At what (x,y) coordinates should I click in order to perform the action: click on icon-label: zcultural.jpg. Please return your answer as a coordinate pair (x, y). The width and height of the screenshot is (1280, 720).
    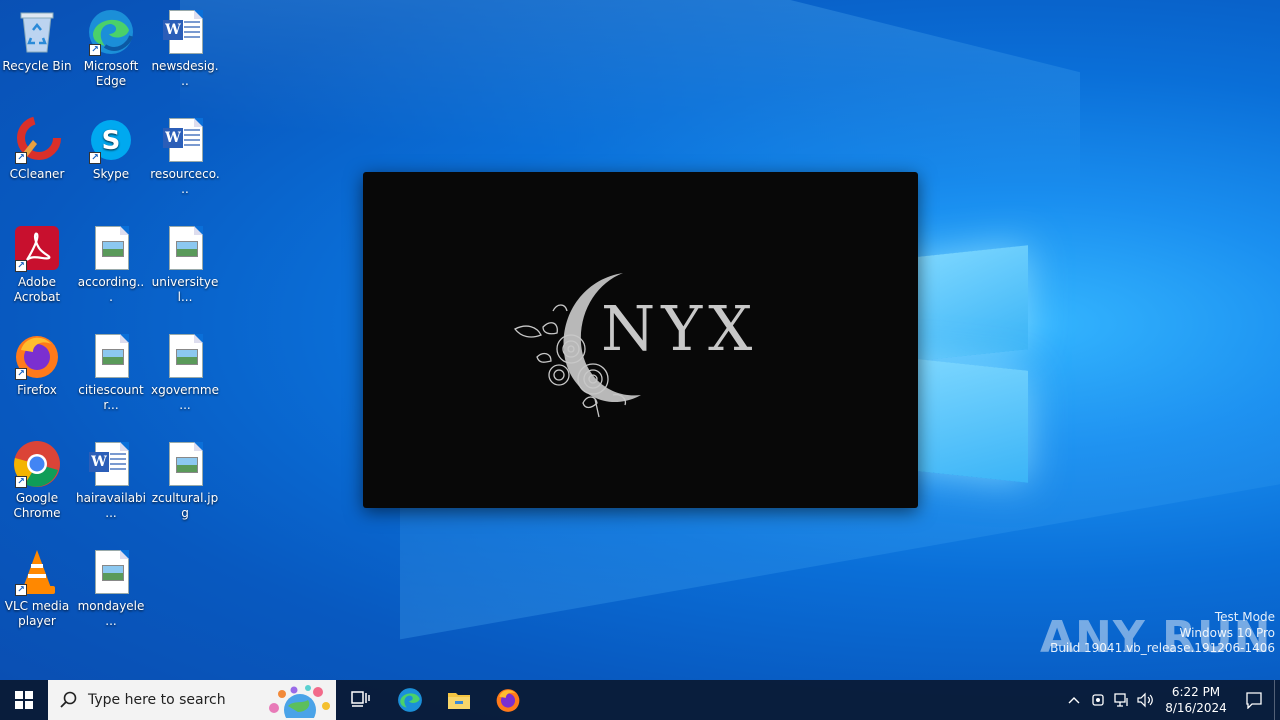
    Looking at the image, I should click on (185, 505).